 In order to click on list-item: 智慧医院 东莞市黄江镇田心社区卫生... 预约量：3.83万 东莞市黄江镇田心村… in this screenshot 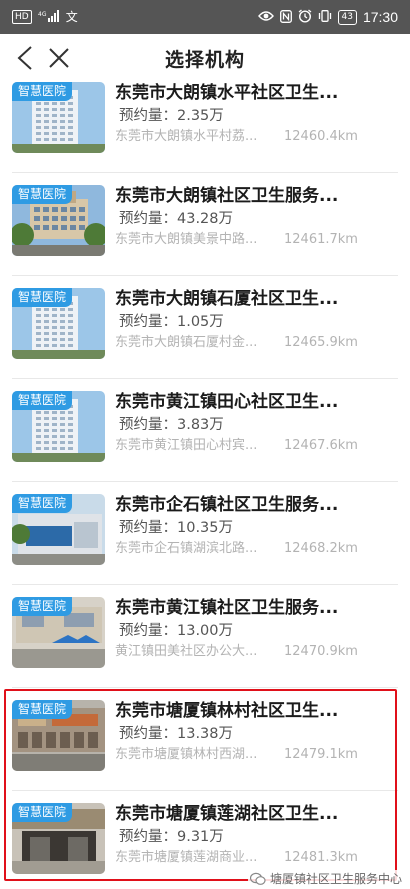, I will do `click(205, 430)`.